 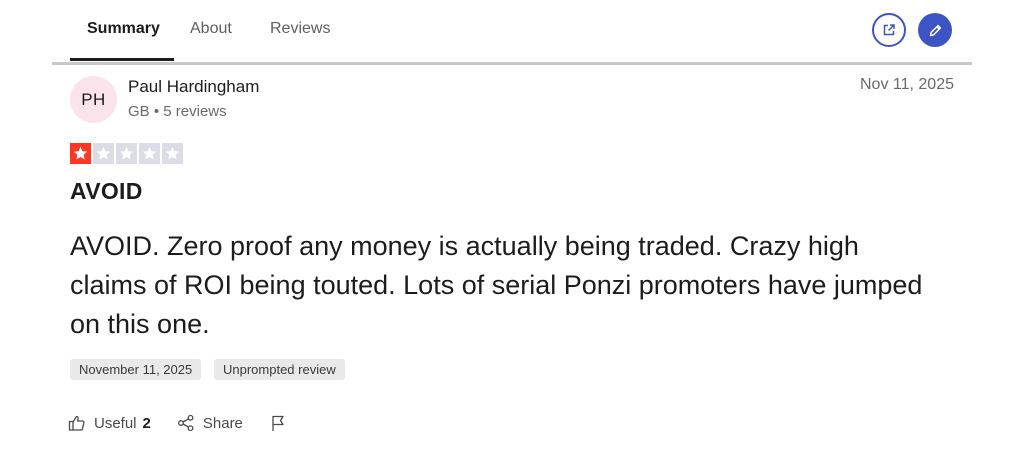 I want to click on external-link-icon, so click(x=889, y=30).